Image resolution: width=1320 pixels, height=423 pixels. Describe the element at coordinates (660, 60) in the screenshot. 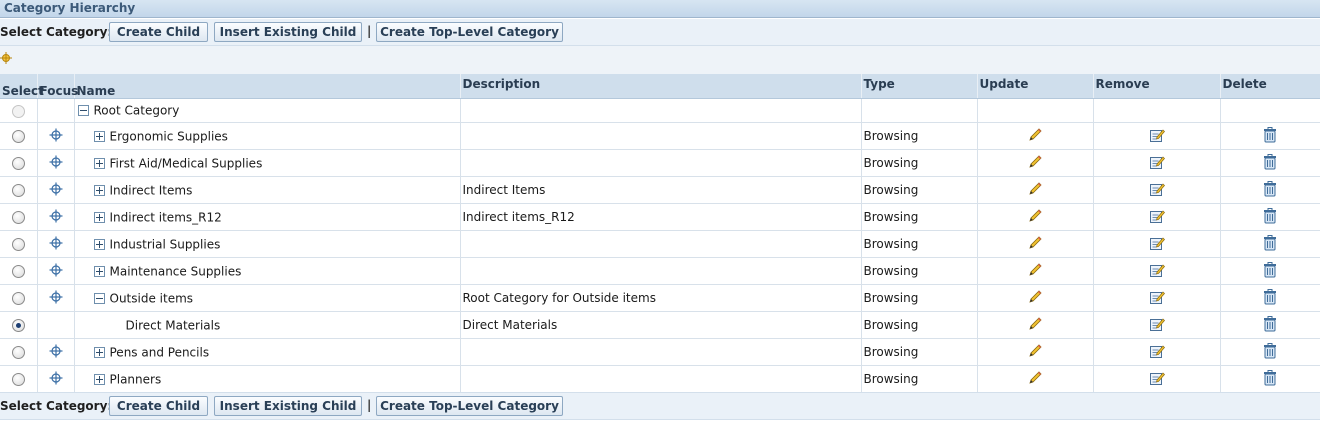

I see `focus-strip` at that location.